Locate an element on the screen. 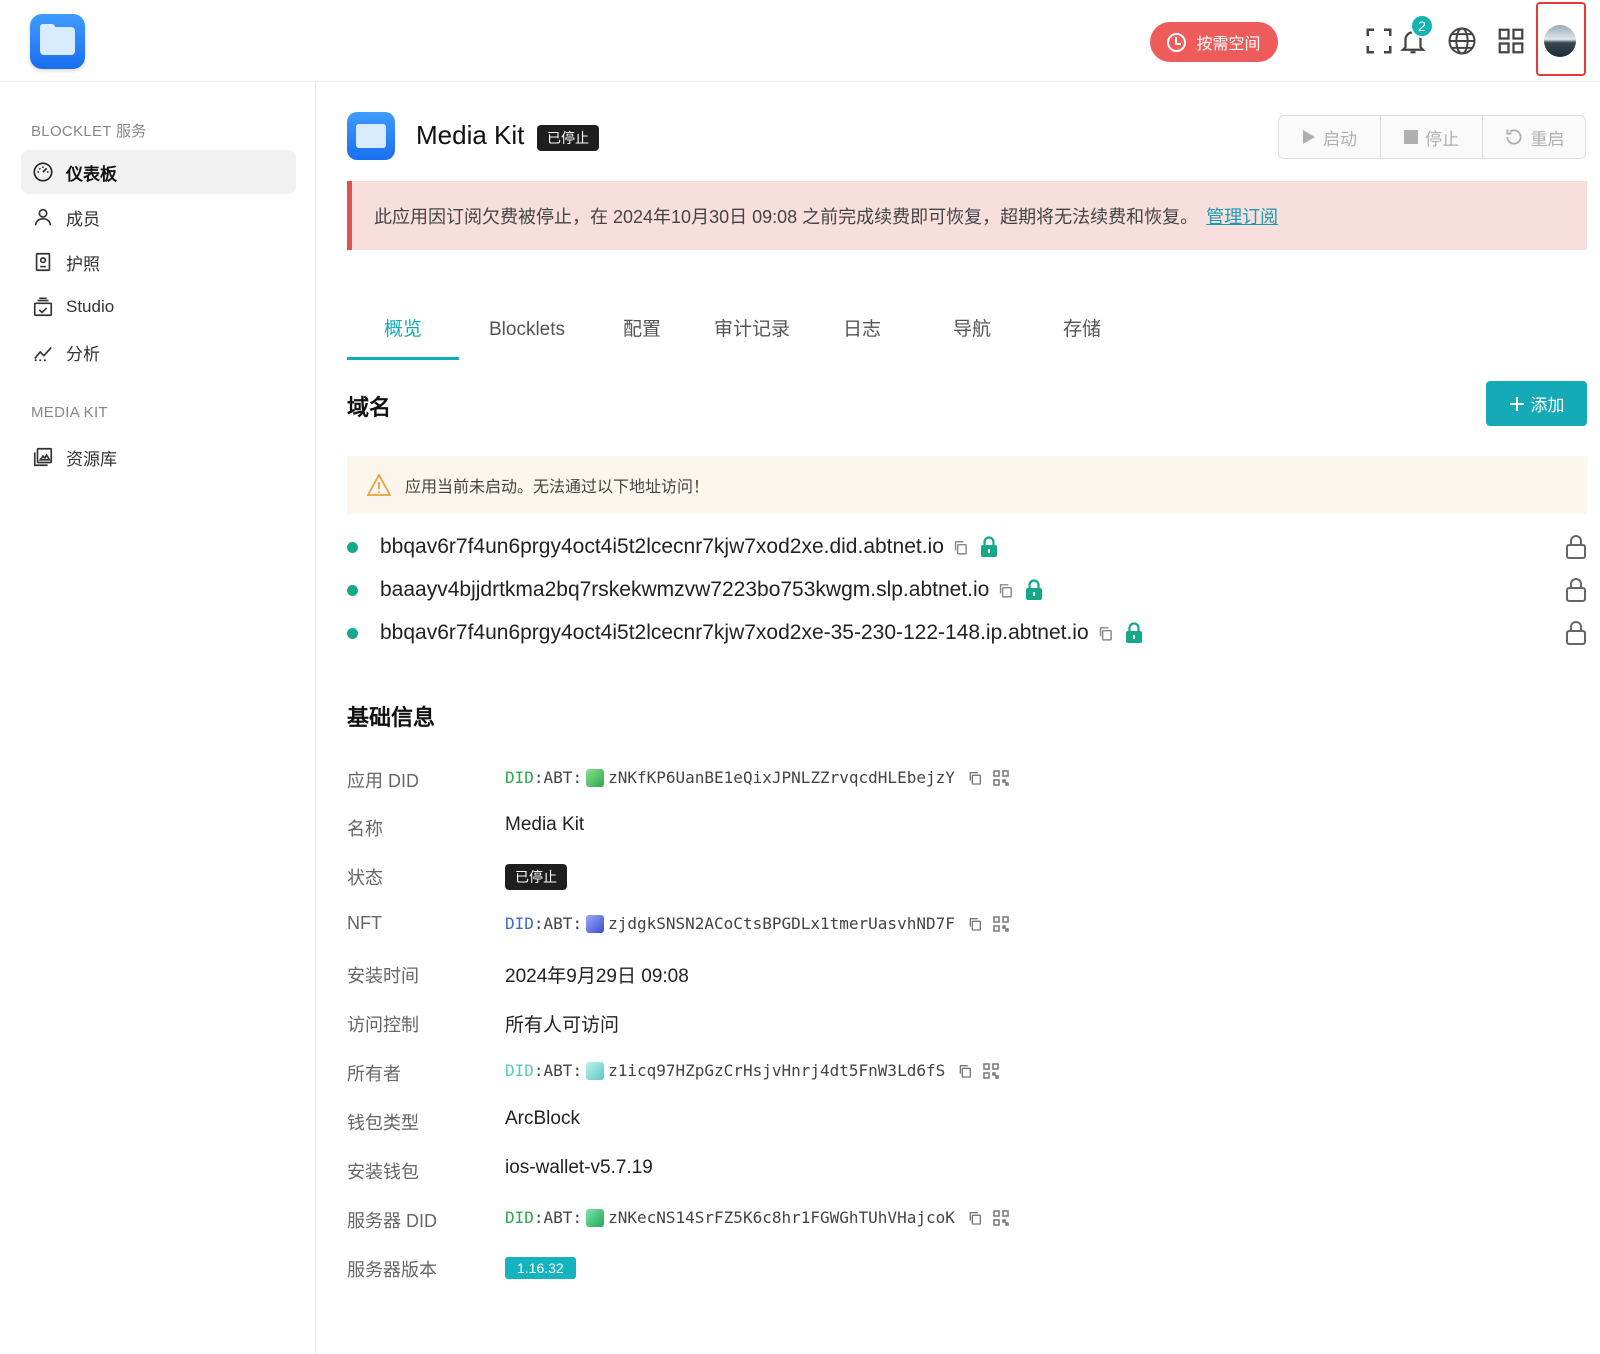 This screenshot has width=1600, height=1354. app-icon is located at coordinates (371, 136).